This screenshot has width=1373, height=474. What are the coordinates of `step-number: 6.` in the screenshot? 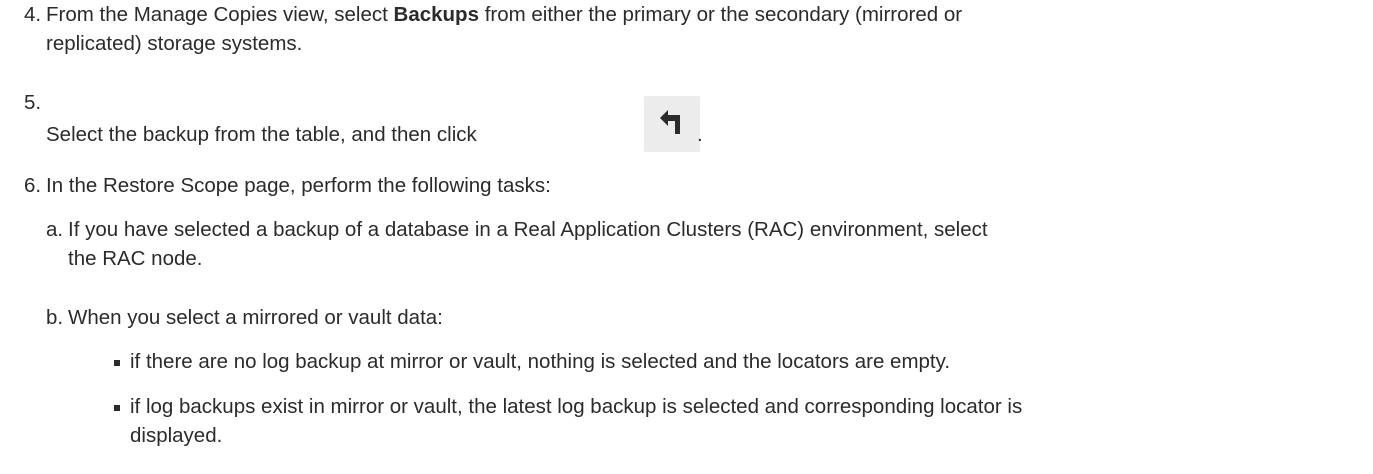 It's located at (33, 185).